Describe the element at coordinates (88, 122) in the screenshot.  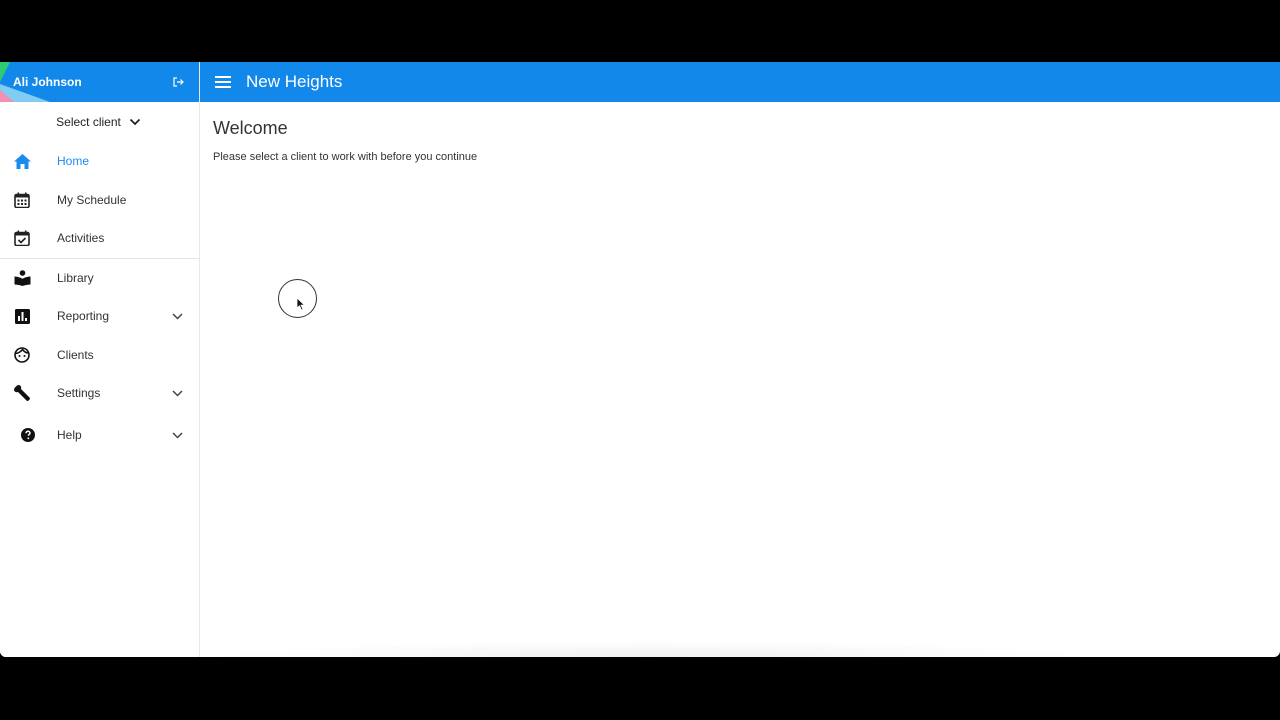
I see `select-client-label: Select client` at that location.